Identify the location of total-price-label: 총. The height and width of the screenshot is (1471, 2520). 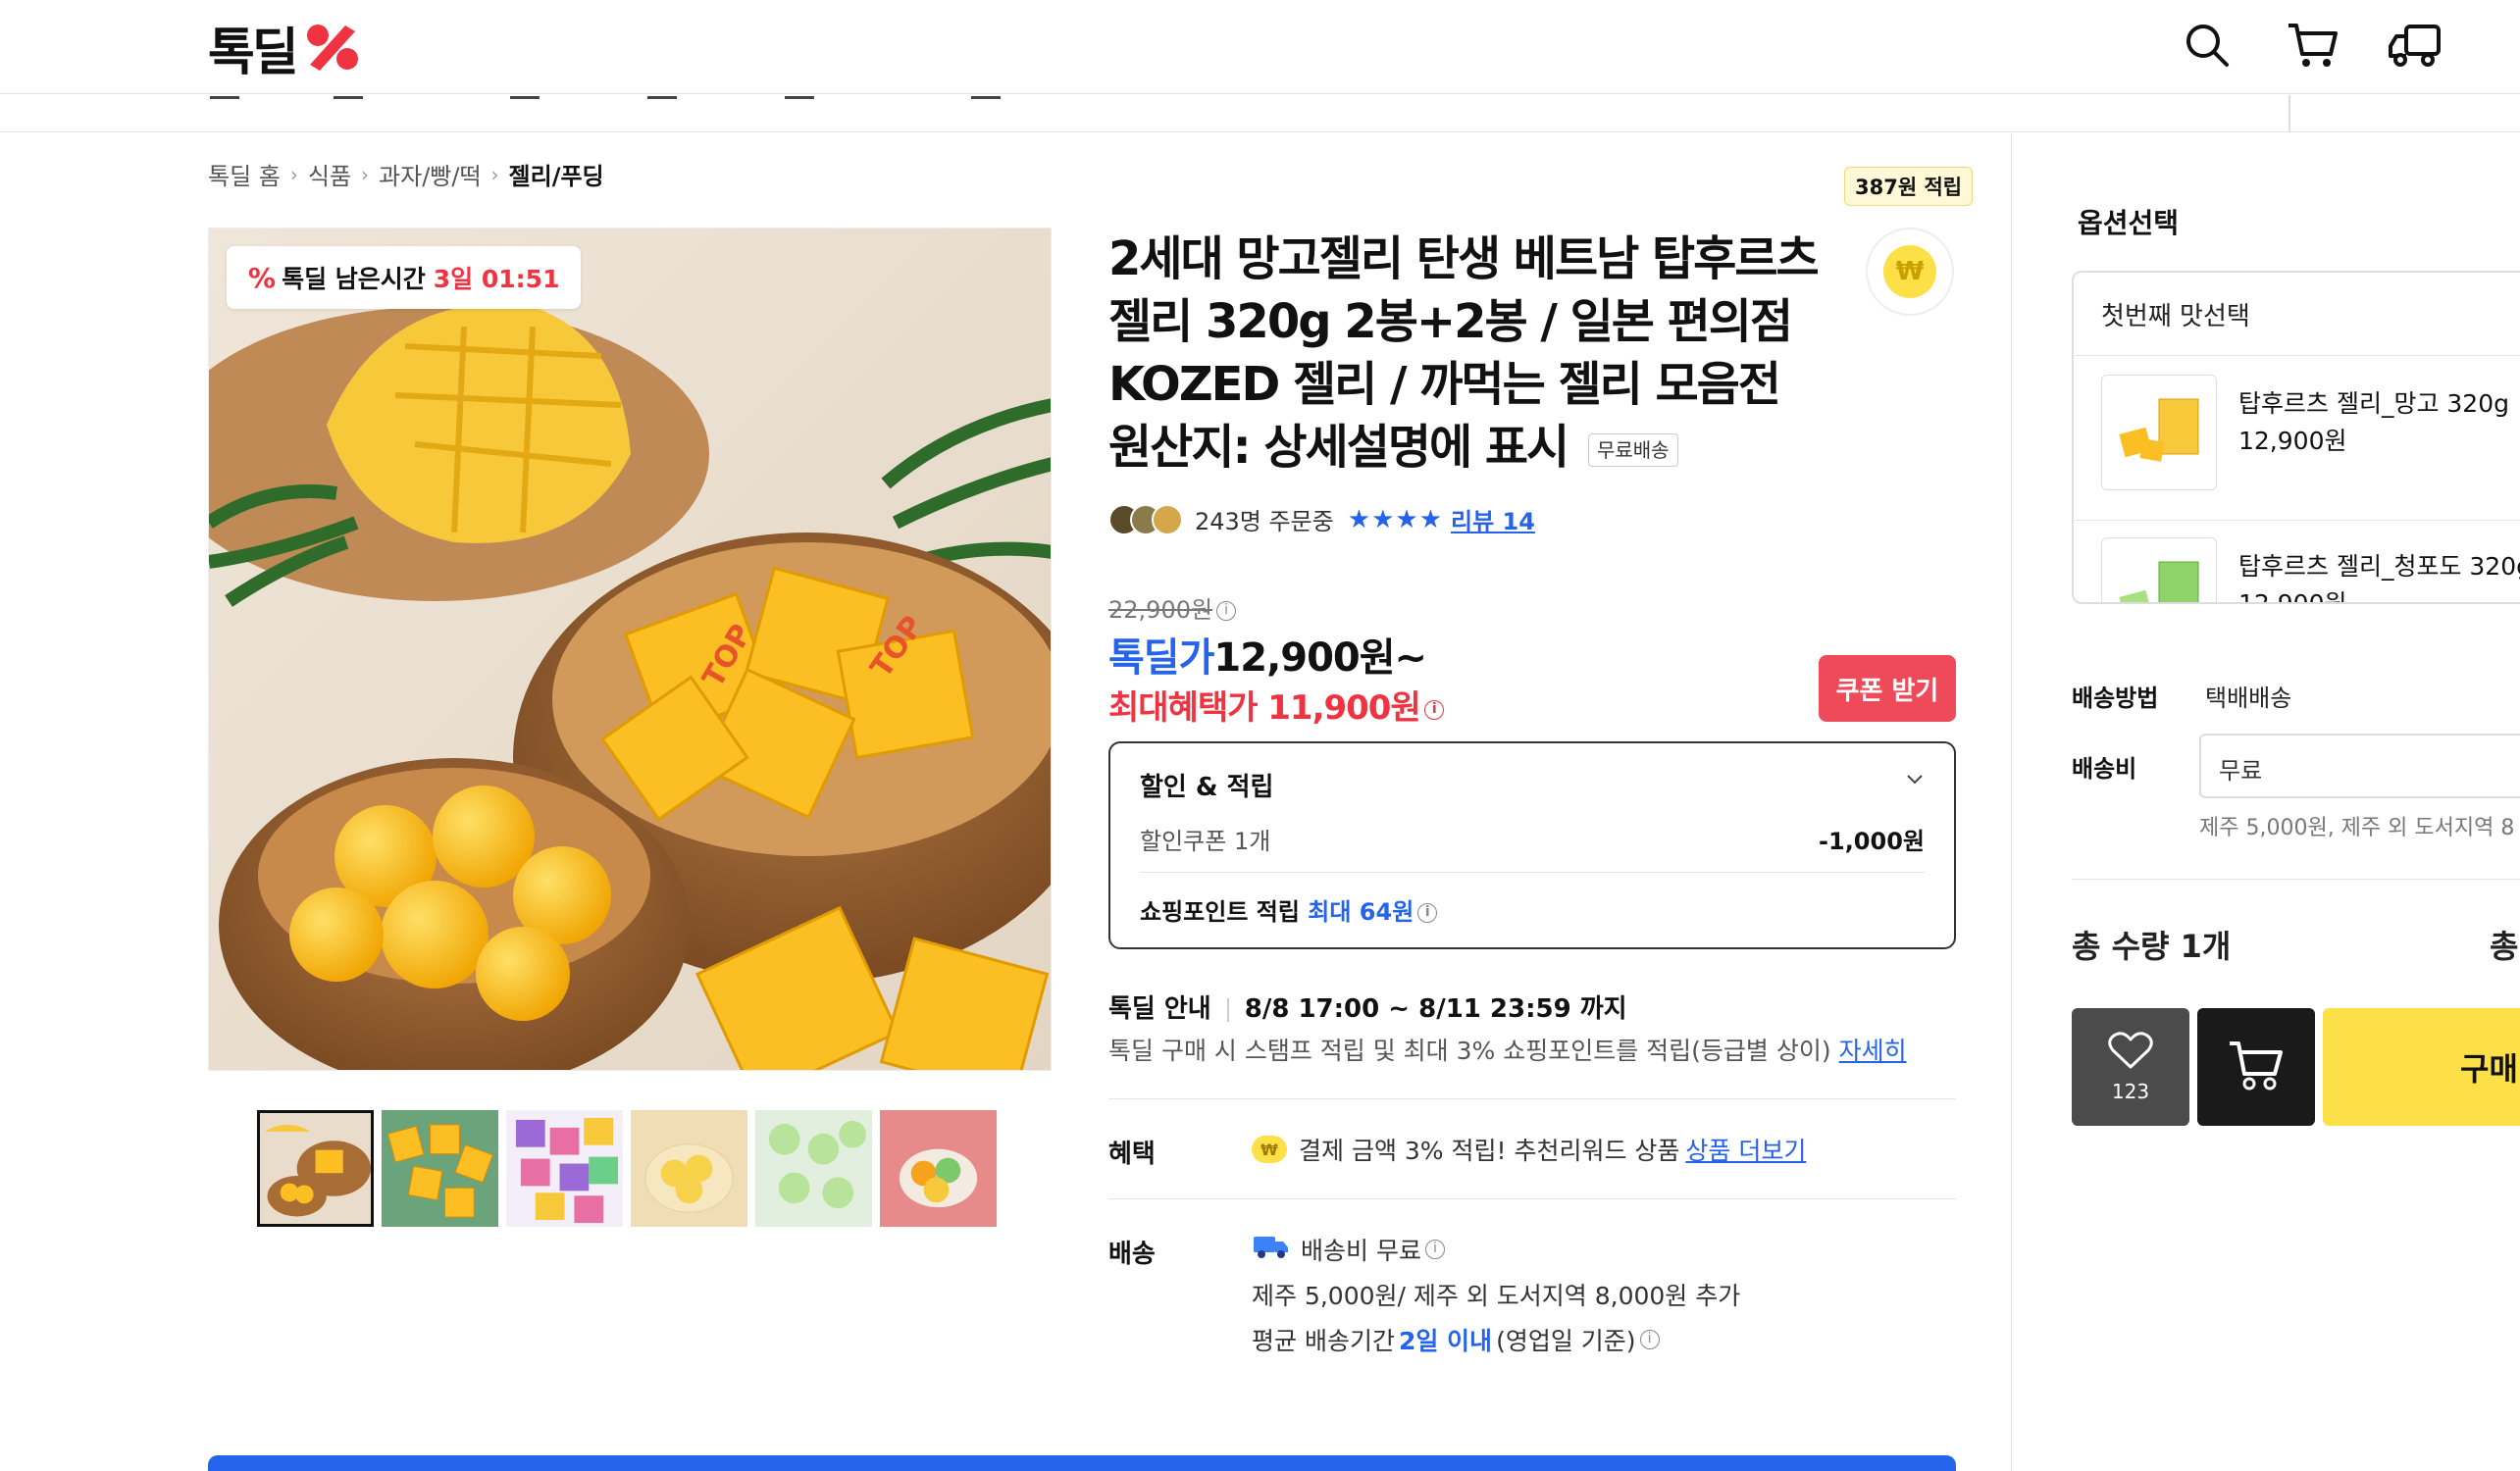
(2504, 946).